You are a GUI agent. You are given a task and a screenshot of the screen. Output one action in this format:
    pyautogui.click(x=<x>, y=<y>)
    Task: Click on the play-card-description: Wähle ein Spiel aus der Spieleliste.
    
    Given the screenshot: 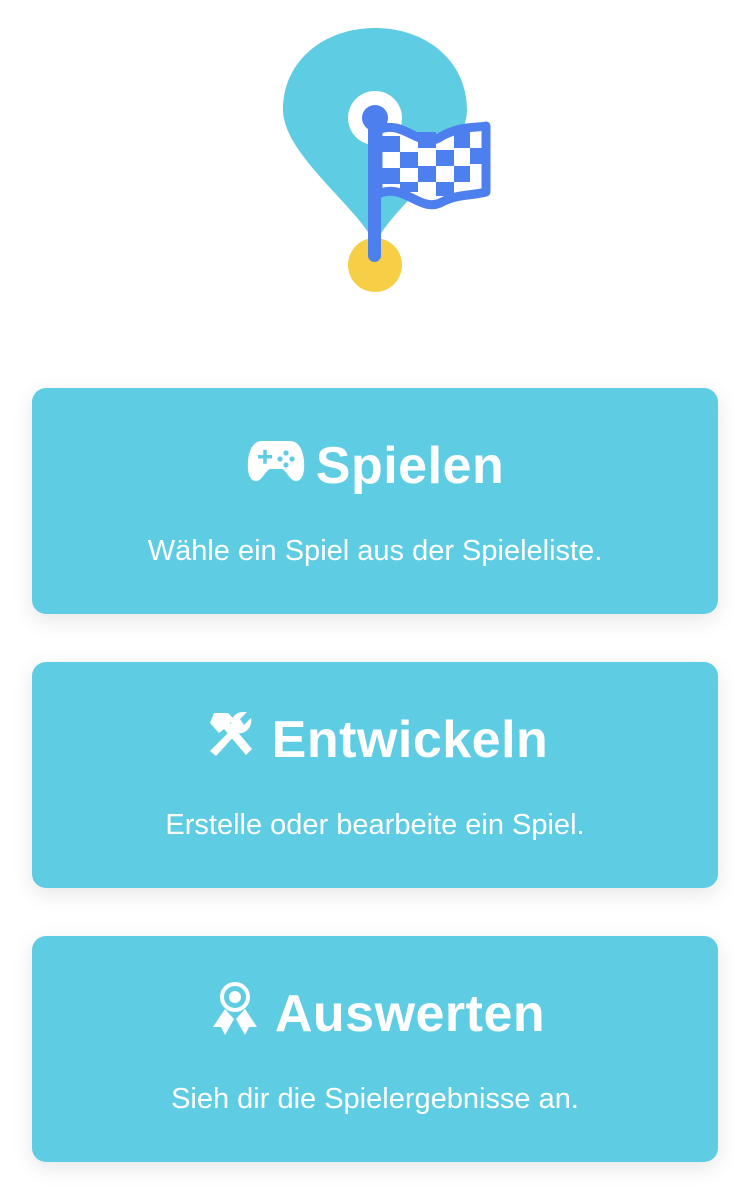 What is the action you would take?
    pyautogui.click(x=375, y=551)
    